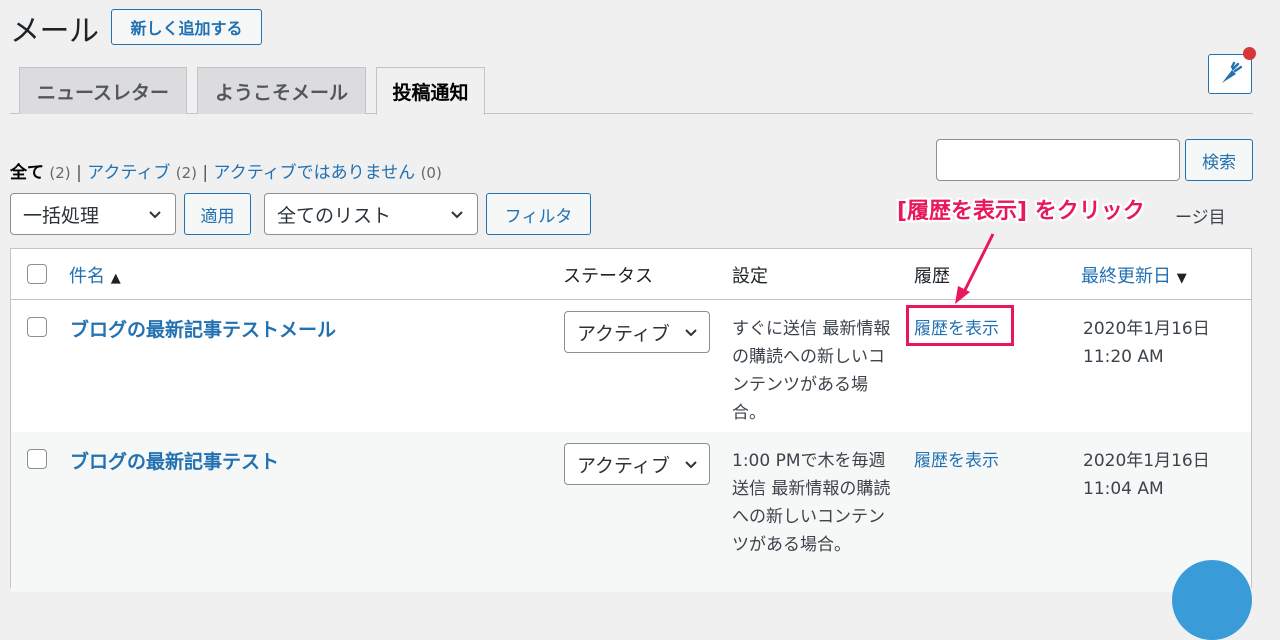  What do you see at coordinates (315, 173) in the screenshot?
I see `filter-inactive: アクティブではありません` at bounding box center [315, 173].